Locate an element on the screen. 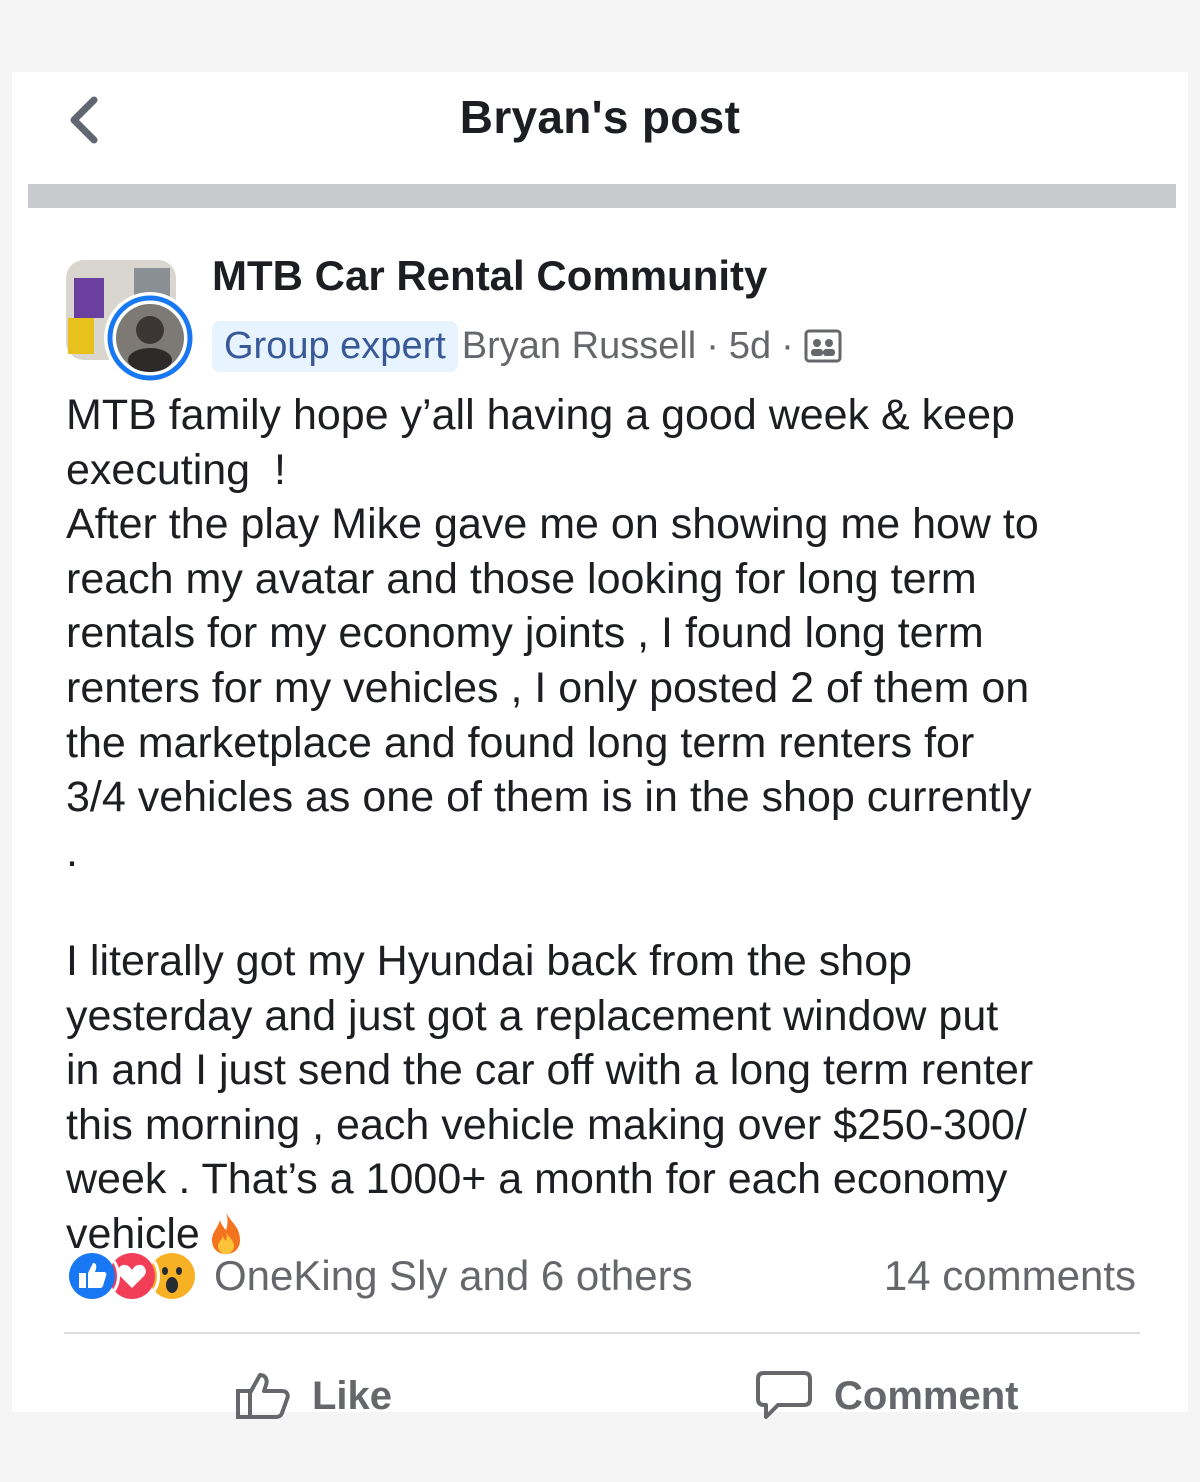  reactions-summary: OneKing Sly and 6 others is located at coordinates (378, 1276).